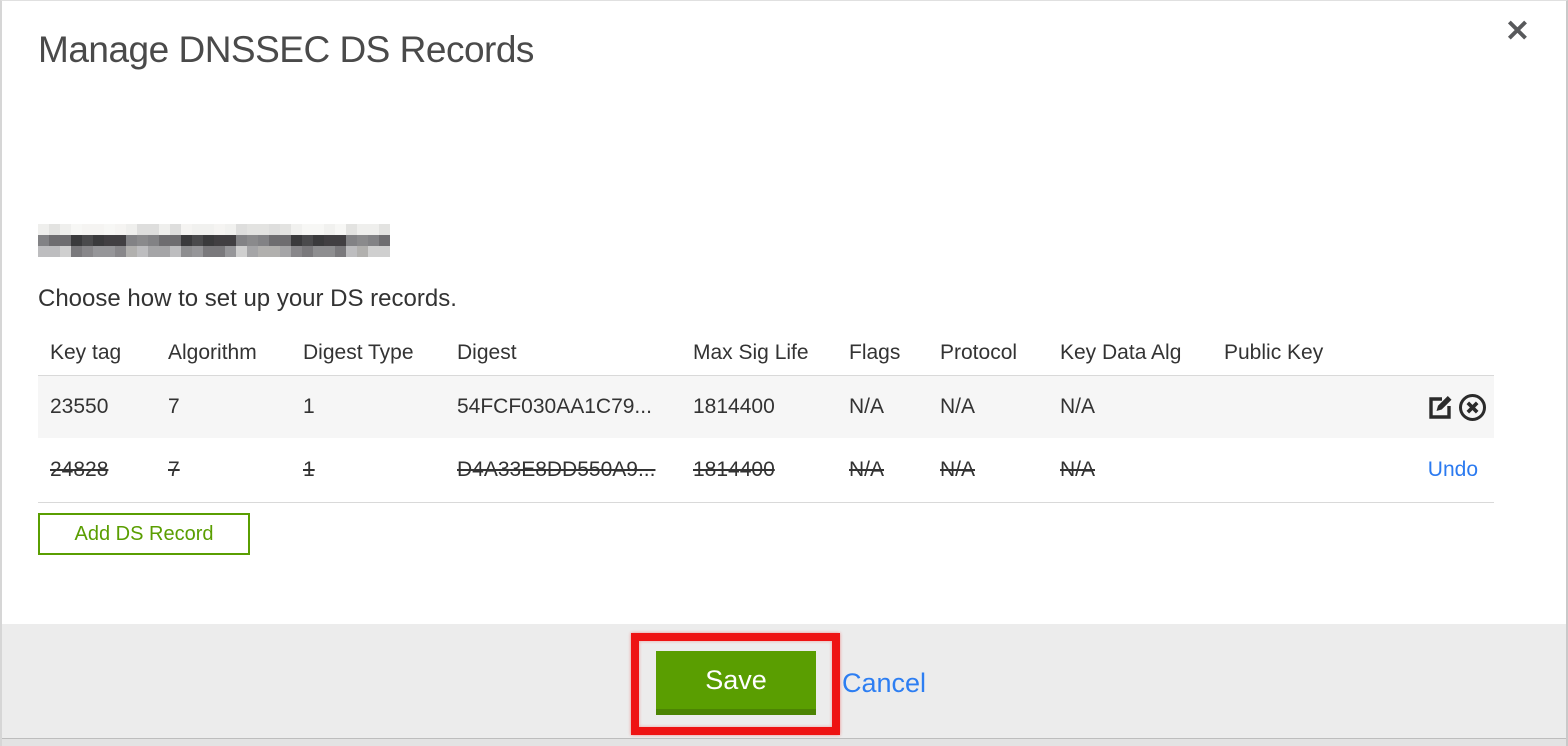 The height and width of the screenshot is (746, 1568). I want to click on bottom-edge, so click(784, 742).